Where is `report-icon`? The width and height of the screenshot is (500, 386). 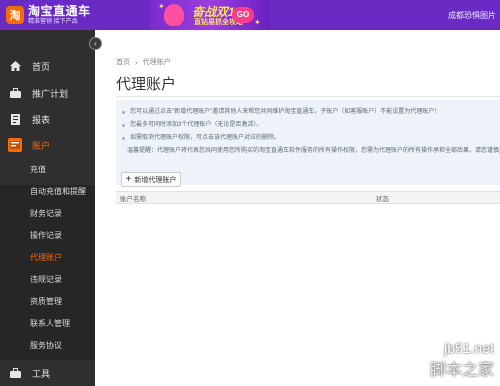
report-icon is located at coordinates (15, 119).